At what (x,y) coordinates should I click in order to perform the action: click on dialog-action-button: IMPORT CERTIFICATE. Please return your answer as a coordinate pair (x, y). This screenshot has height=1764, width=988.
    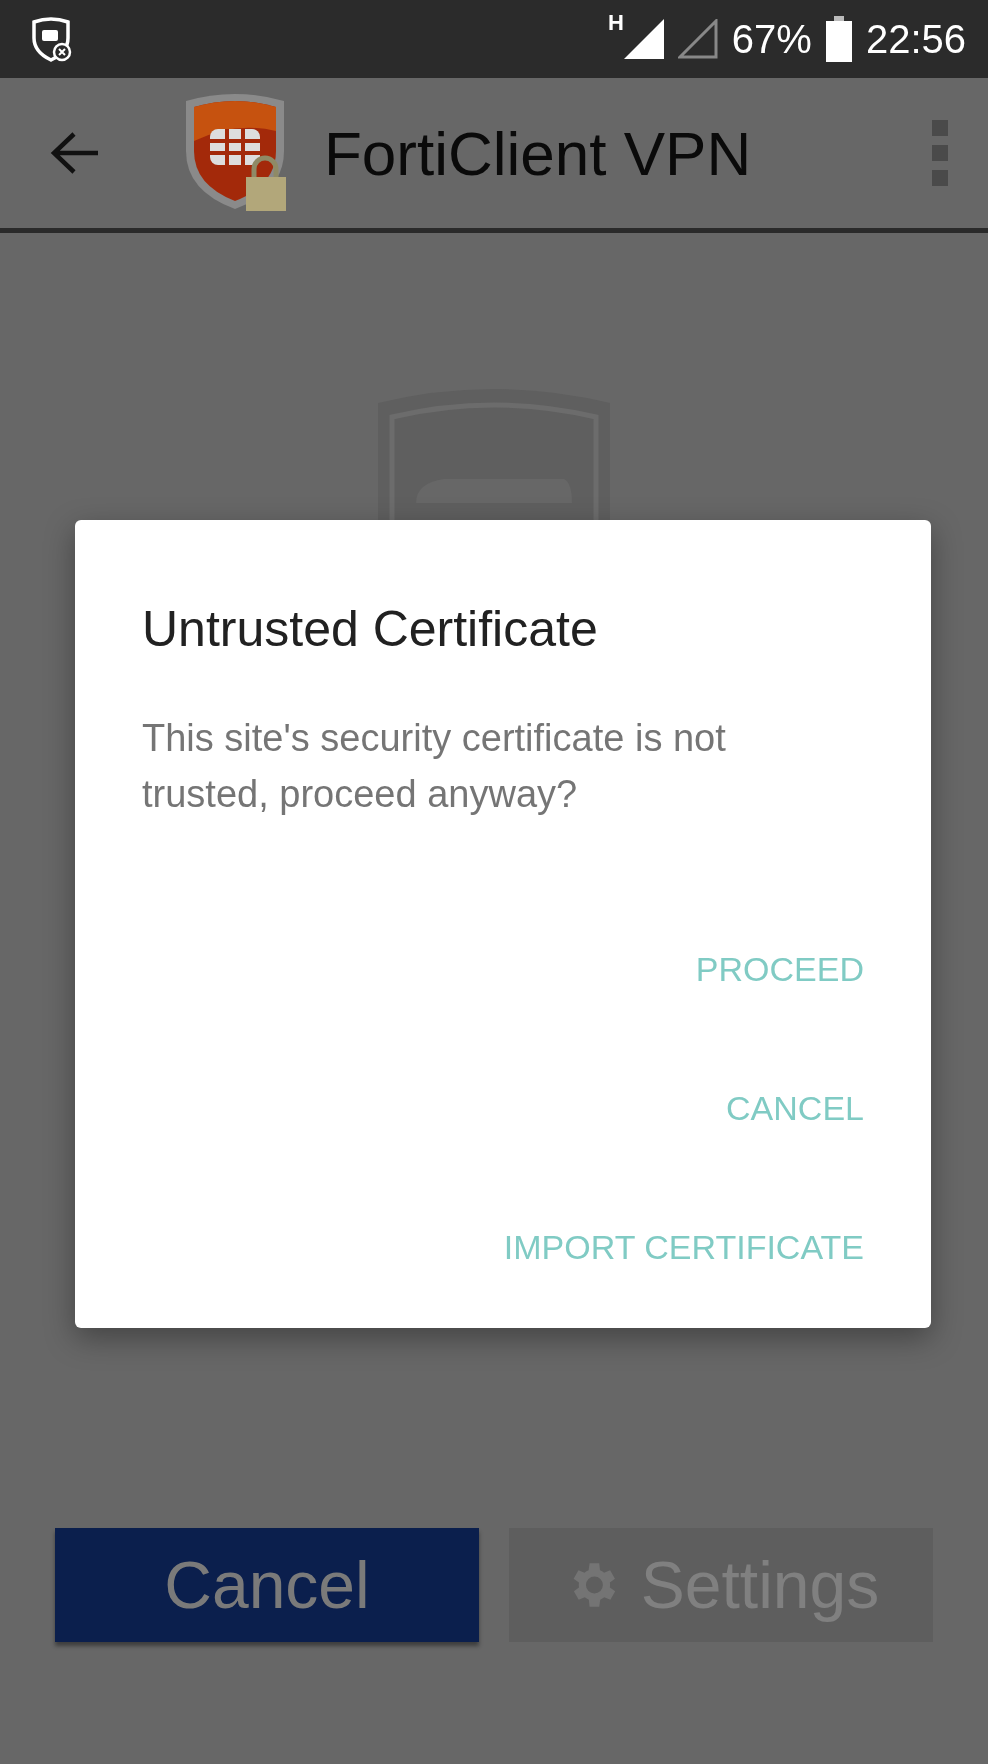
    Looking at the image, I should click on (683, 1247).